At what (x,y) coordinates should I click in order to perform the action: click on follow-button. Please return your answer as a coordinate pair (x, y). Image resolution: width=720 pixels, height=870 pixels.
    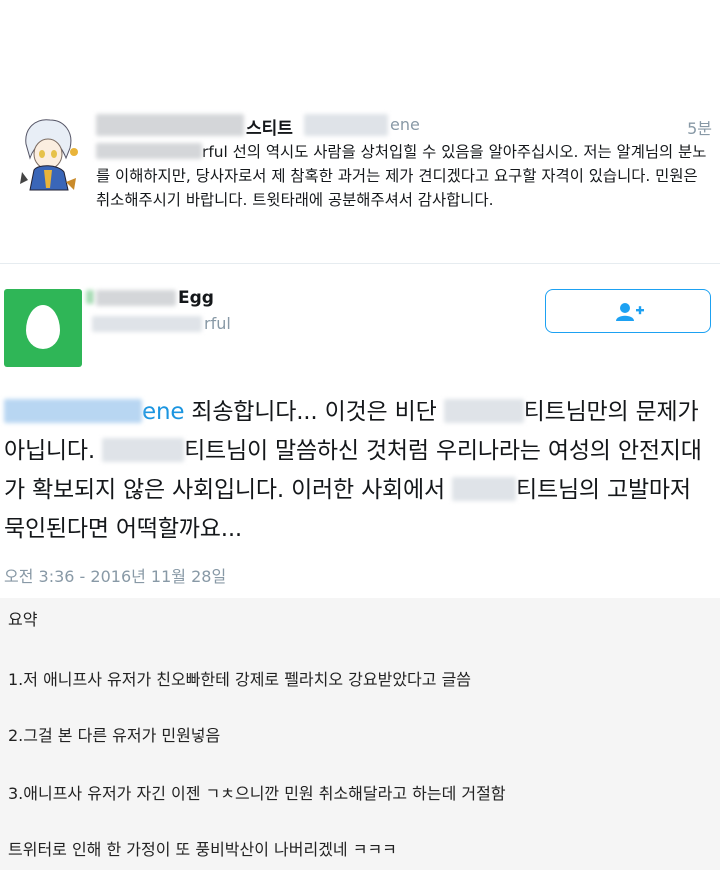
    Looking at the image, I should click on (628, 311).